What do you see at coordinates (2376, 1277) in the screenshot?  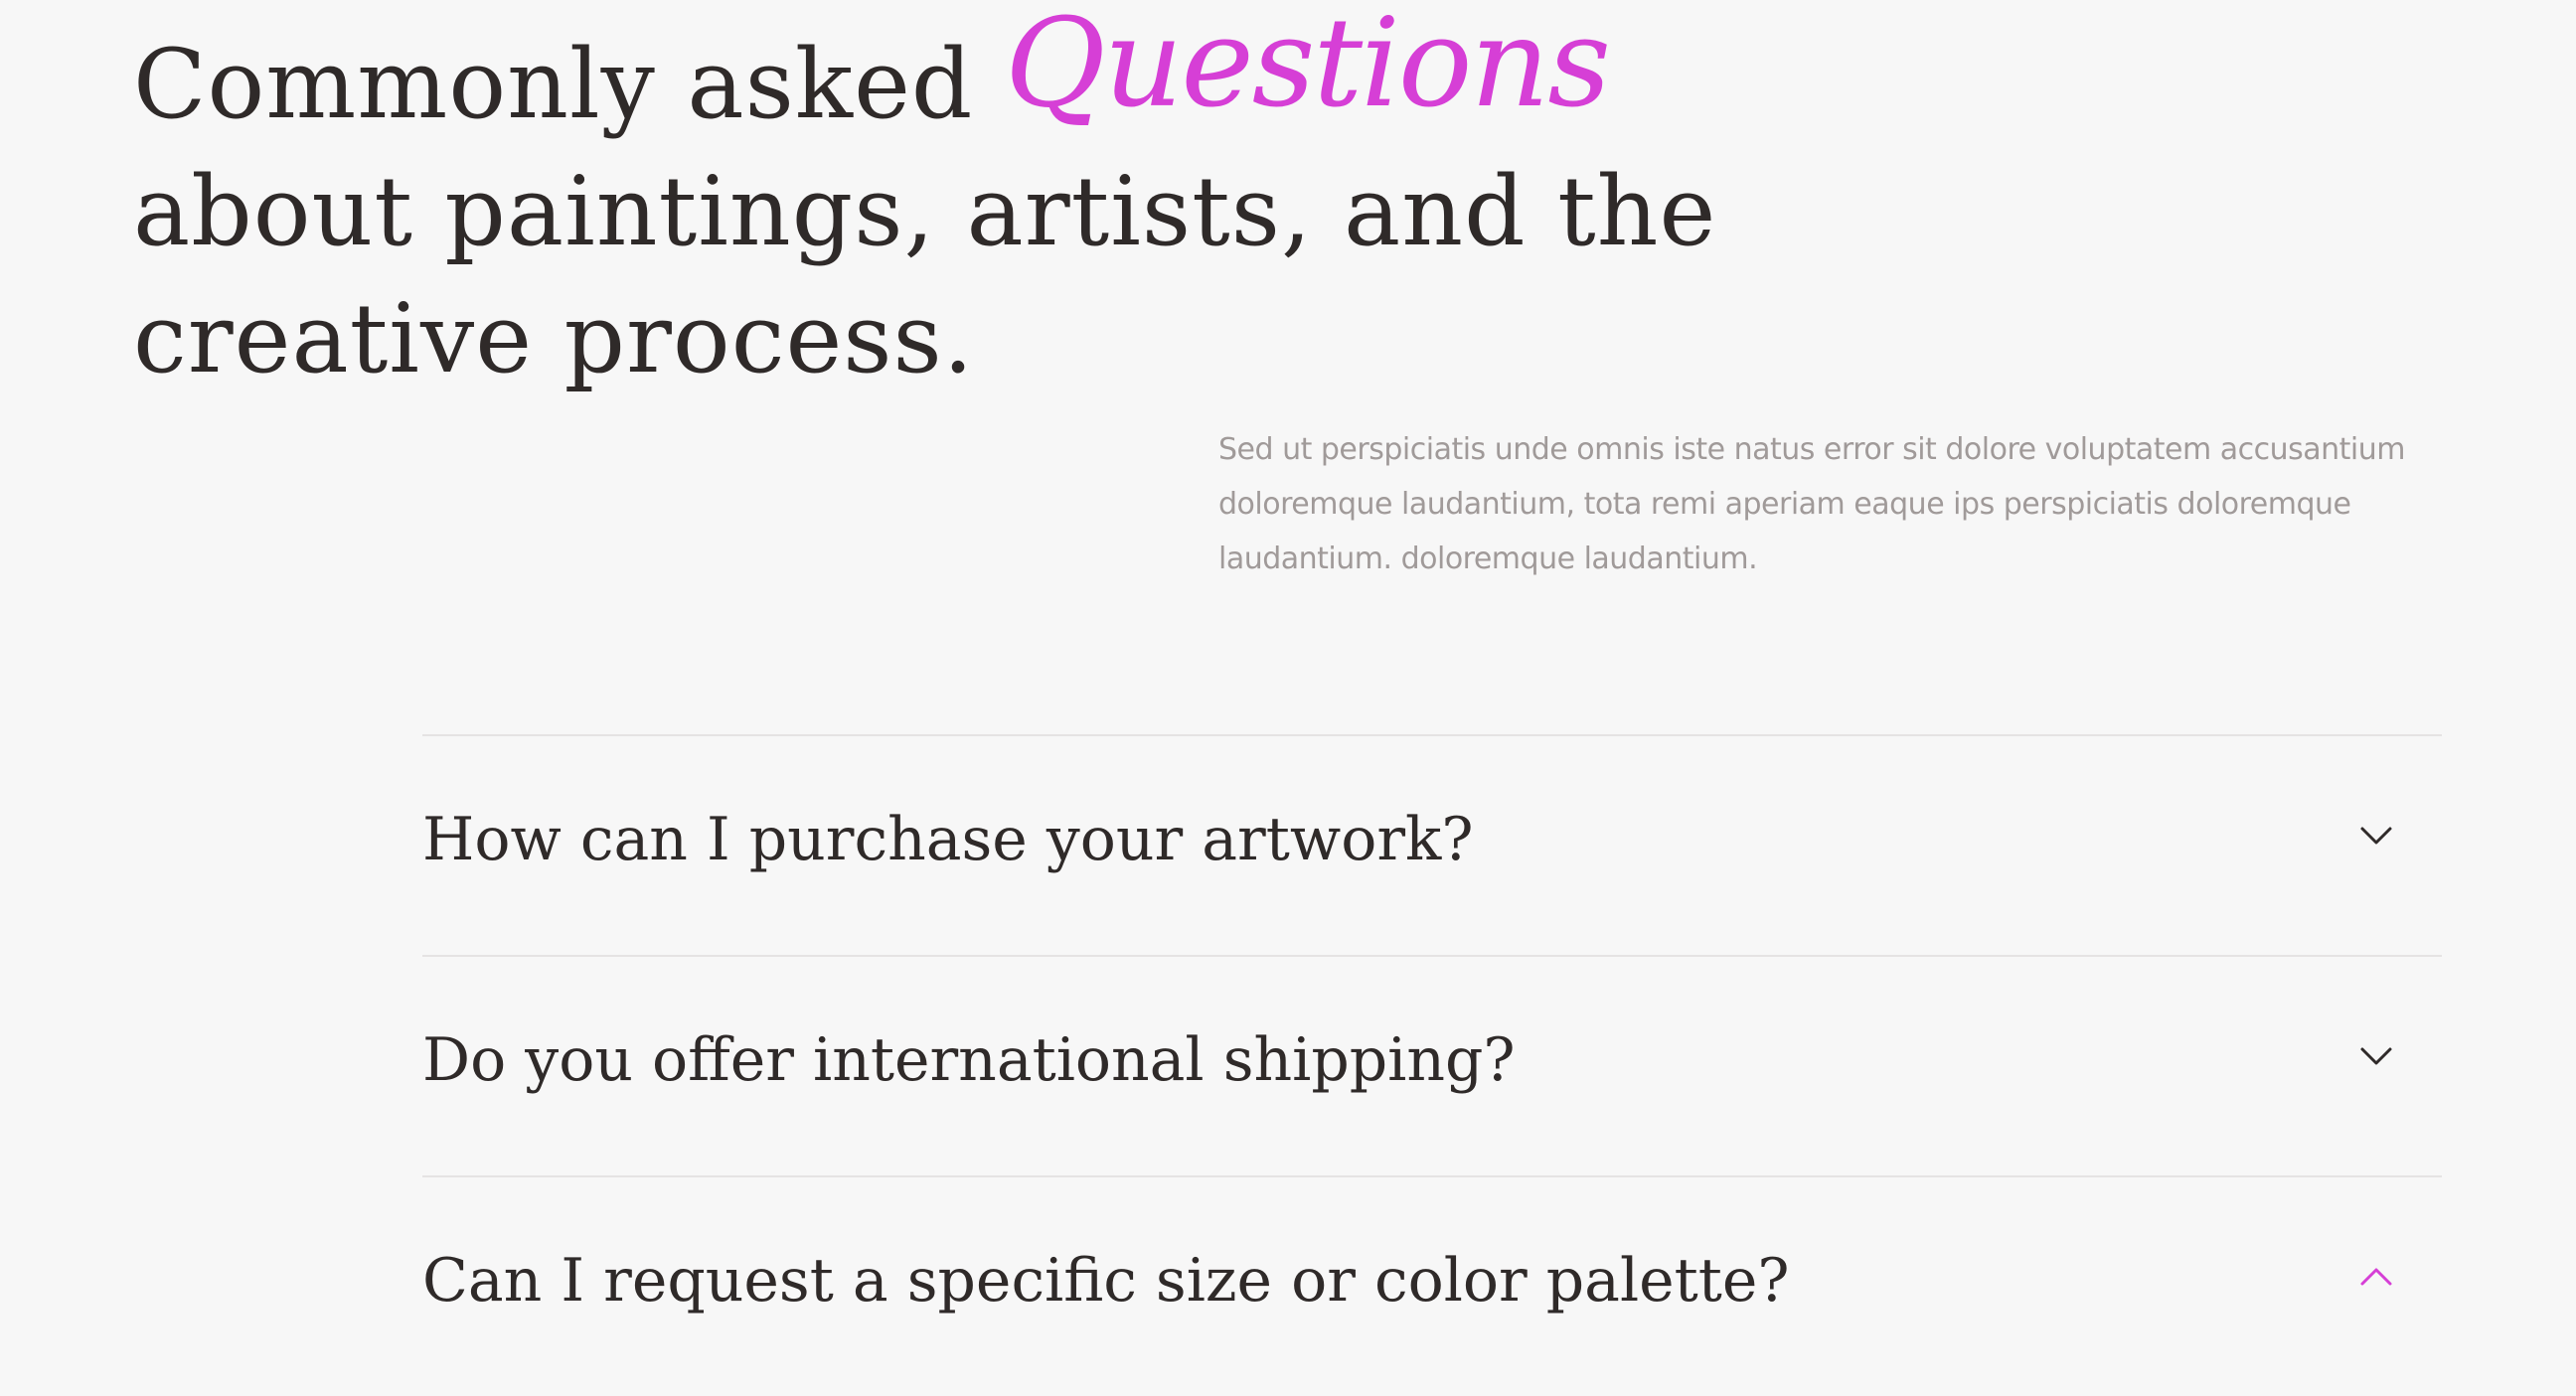 I see `chevron-up-icon` at bounding box center [2376, 1277].